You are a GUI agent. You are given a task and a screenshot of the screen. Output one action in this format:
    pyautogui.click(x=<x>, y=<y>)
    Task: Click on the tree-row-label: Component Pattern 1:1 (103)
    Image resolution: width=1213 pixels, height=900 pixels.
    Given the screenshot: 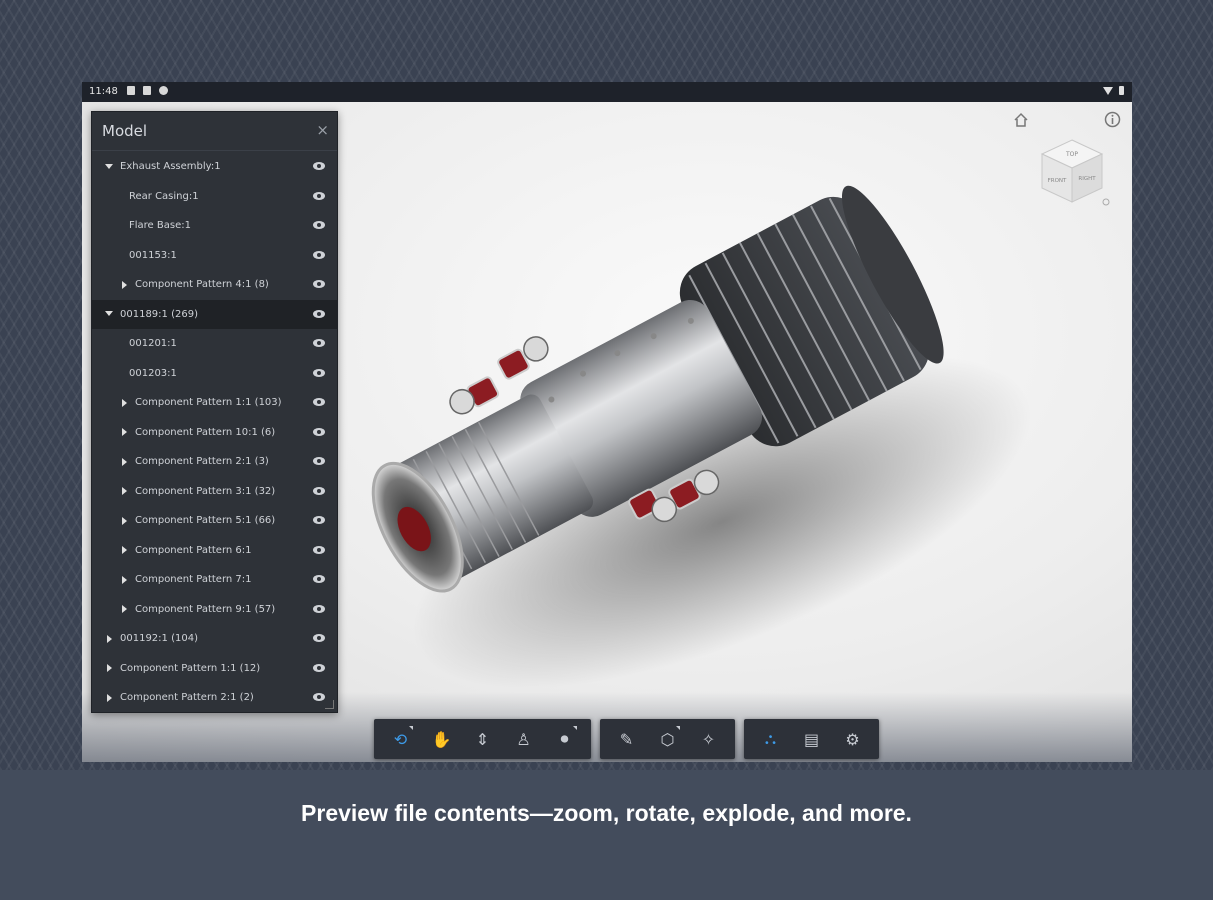 What is the action you would take?
    pyautogui.click(x=208, y=403)
    